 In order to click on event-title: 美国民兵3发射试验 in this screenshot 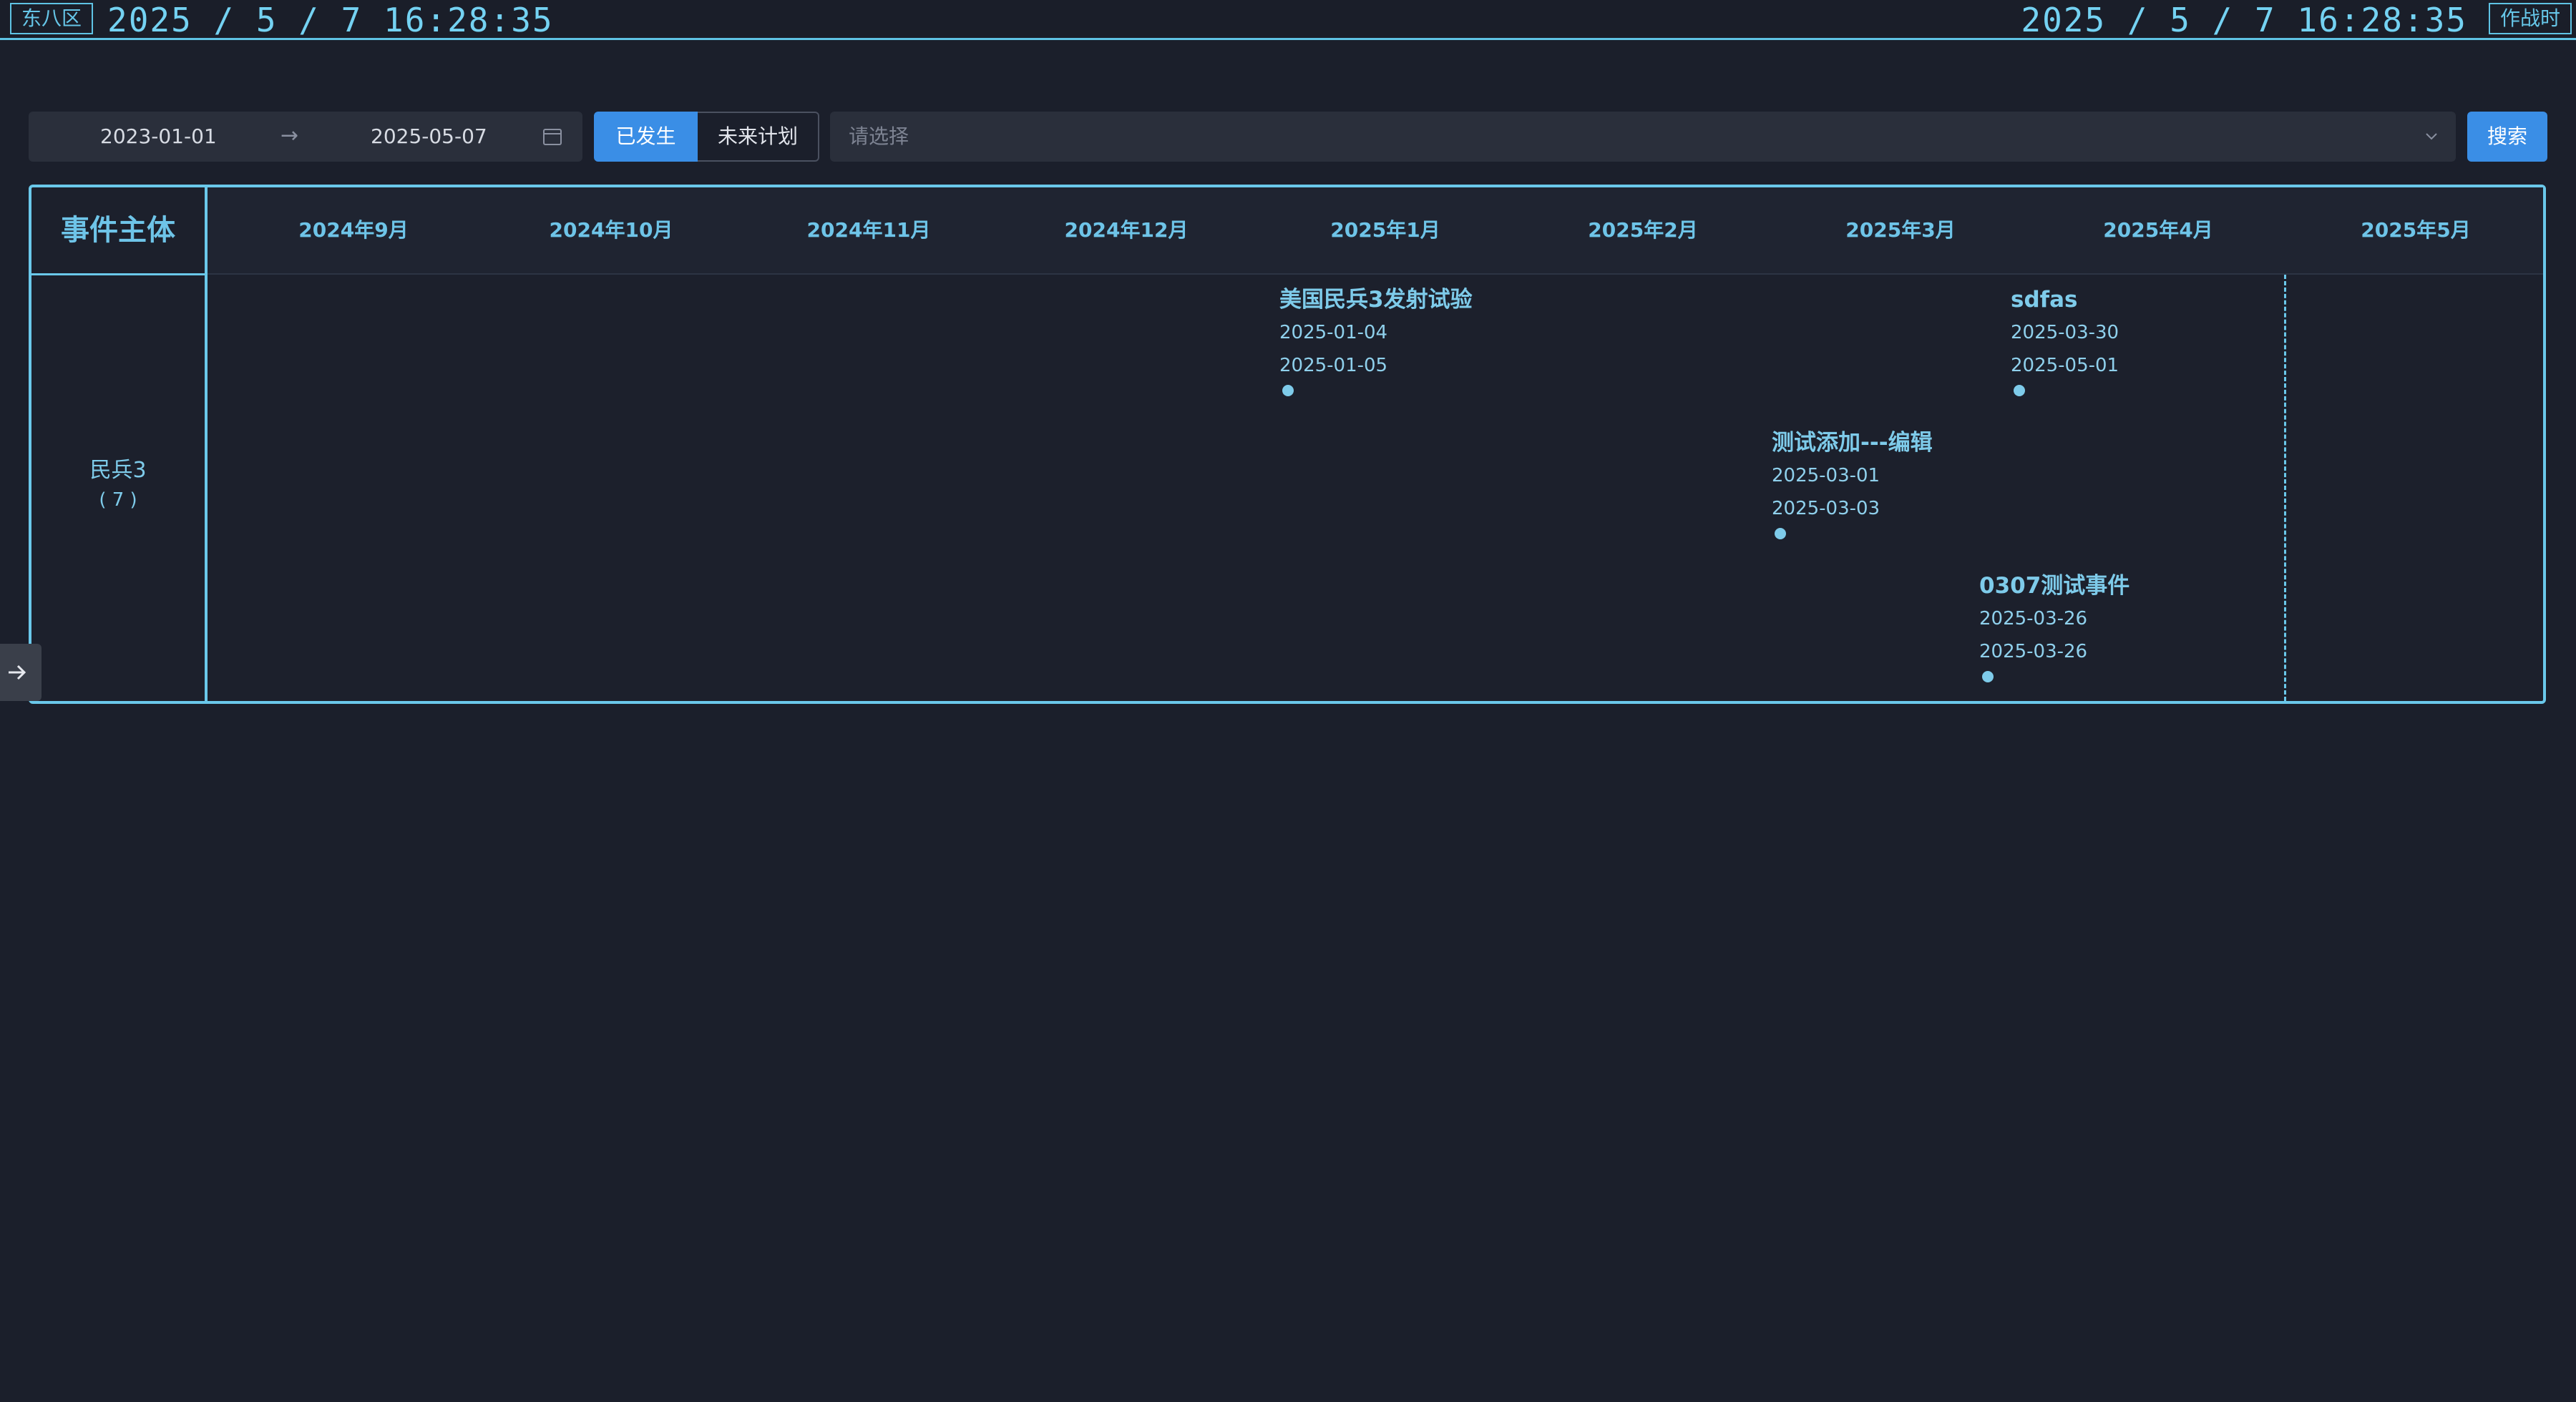, I will do `click(1376, 299)`.